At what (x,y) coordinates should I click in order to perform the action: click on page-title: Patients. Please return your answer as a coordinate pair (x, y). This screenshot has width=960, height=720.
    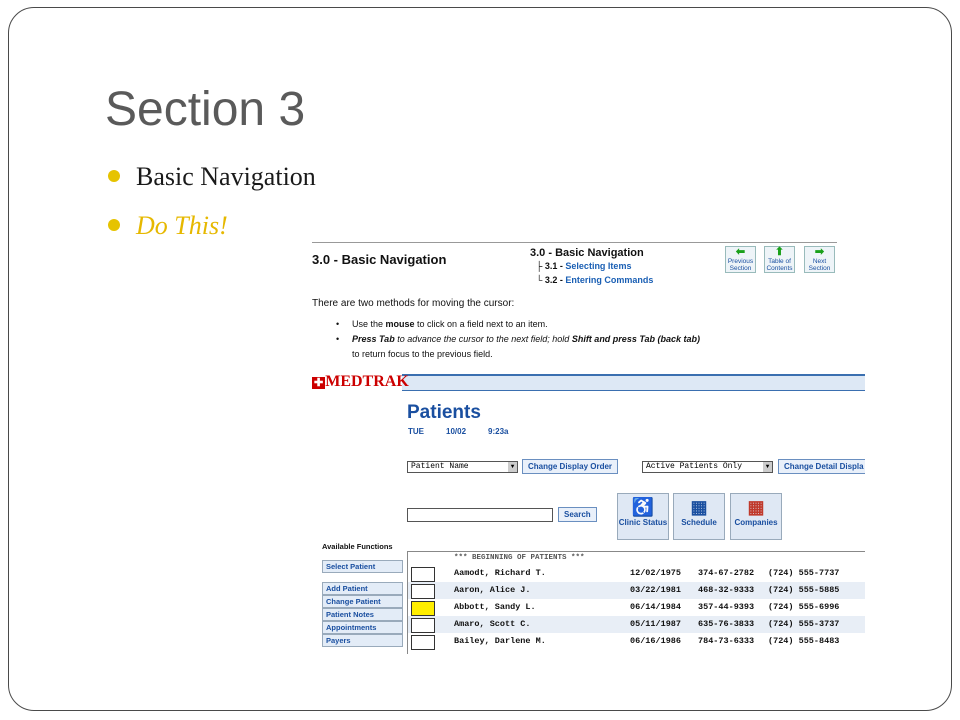
    Looking at the image, I should click on (444, 412).